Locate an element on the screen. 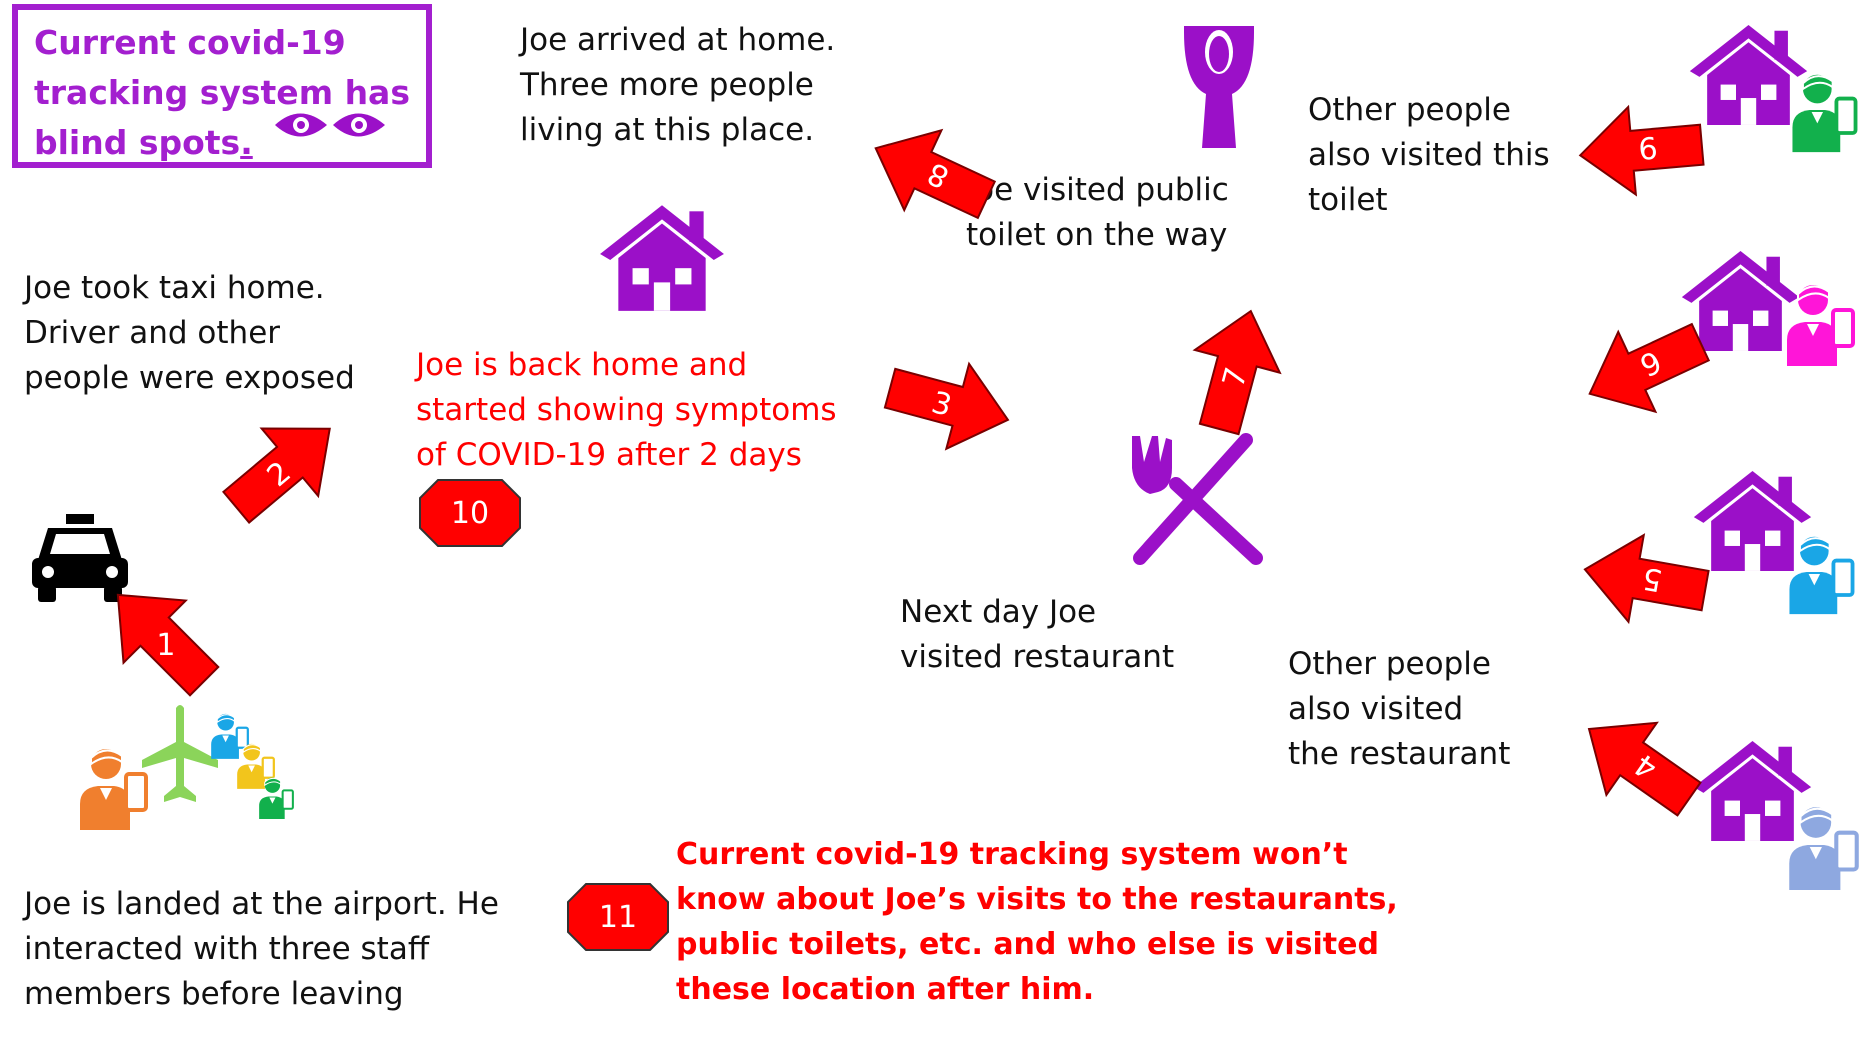 This screenshot has width=1870, height=1037. arrow-7: 7 is located at coordinates (1237, 372).